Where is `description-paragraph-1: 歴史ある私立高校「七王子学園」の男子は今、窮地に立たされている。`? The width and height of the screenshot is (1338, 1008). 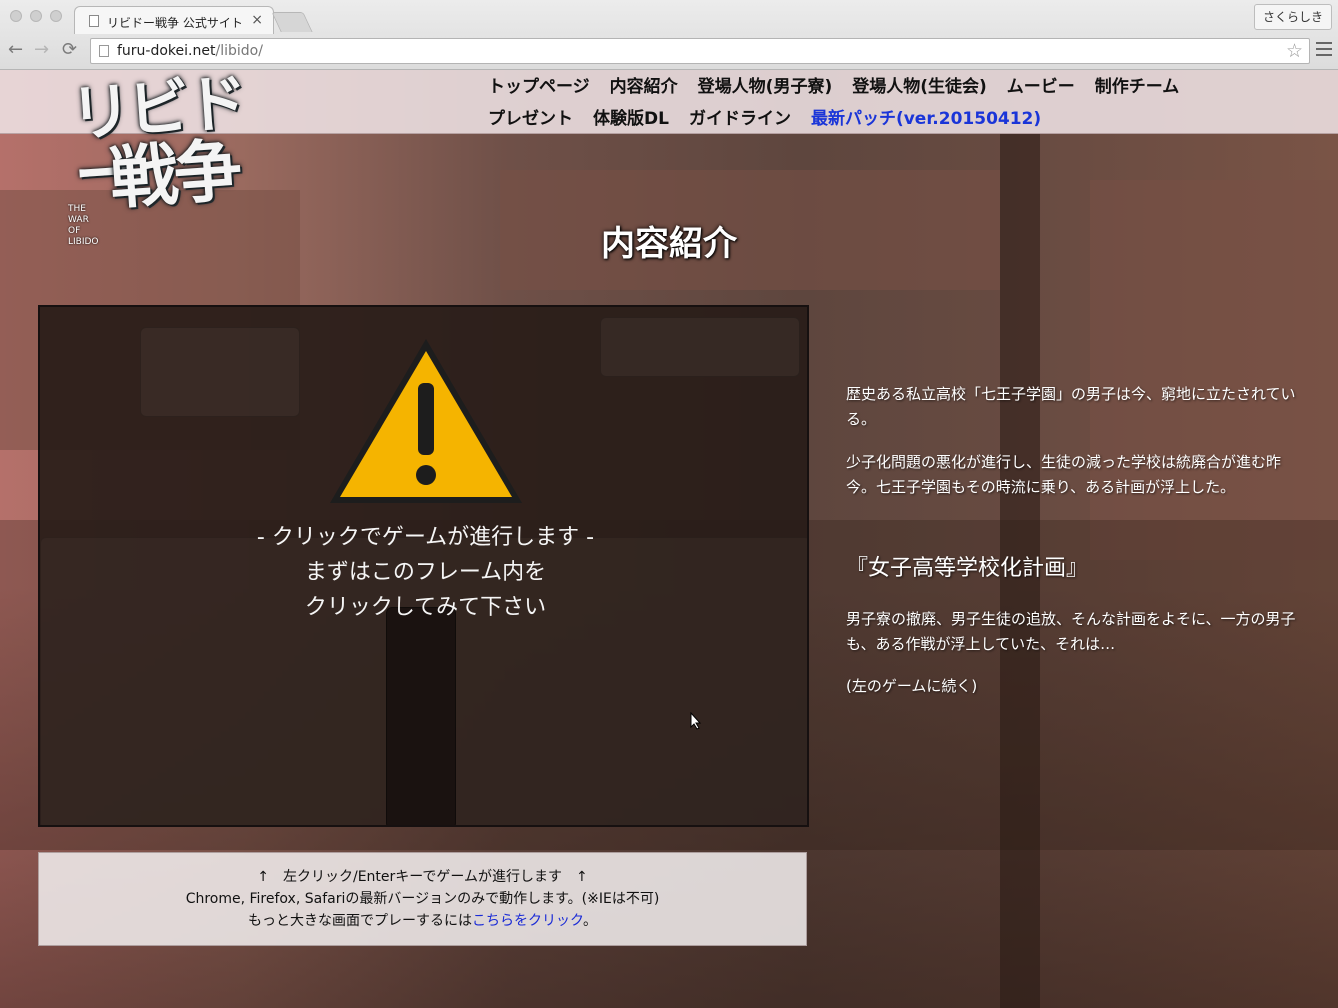
description-paragraph-1: 歴史ある私立高校「七王子学園」の男子は今、窮地に立たされている。 is located at coordinates (1071, 406).